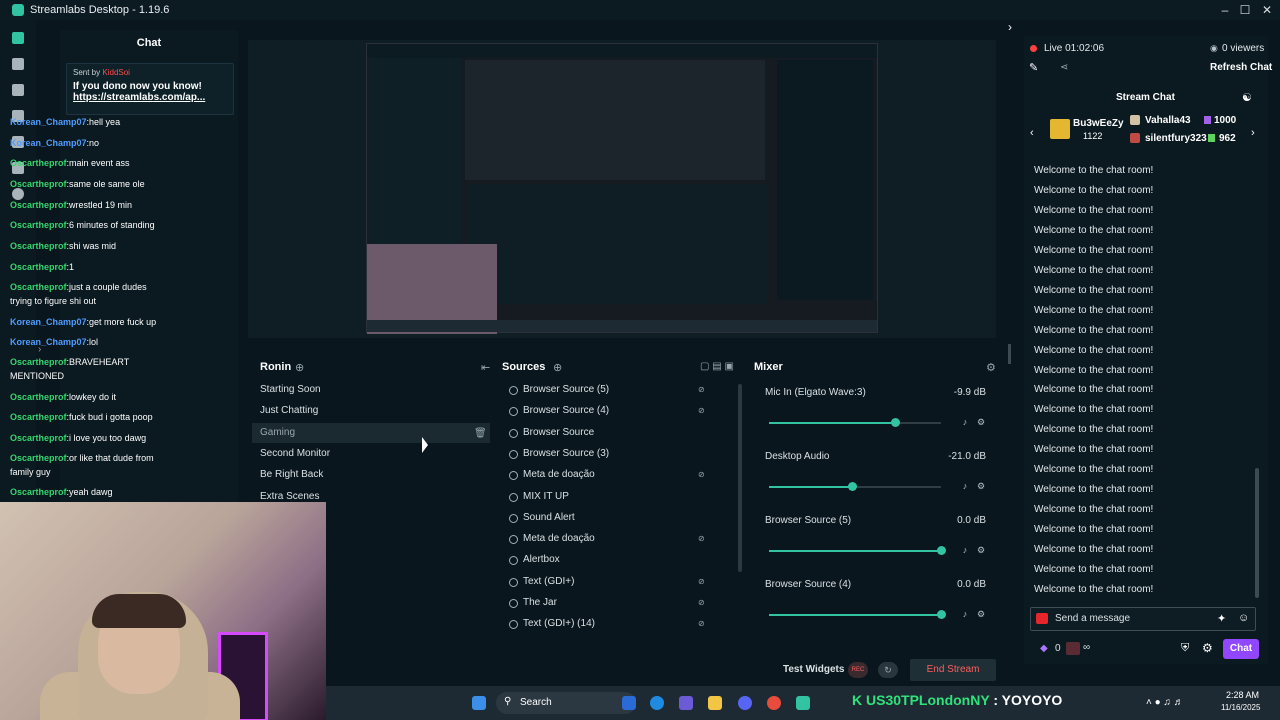 The width and height of the screenshot is (1280, 720). What do you see at coordinates (1253, 133) in the screenshot?
I see `next-arrow-icon: ›` at bounding box center [1253, 133].